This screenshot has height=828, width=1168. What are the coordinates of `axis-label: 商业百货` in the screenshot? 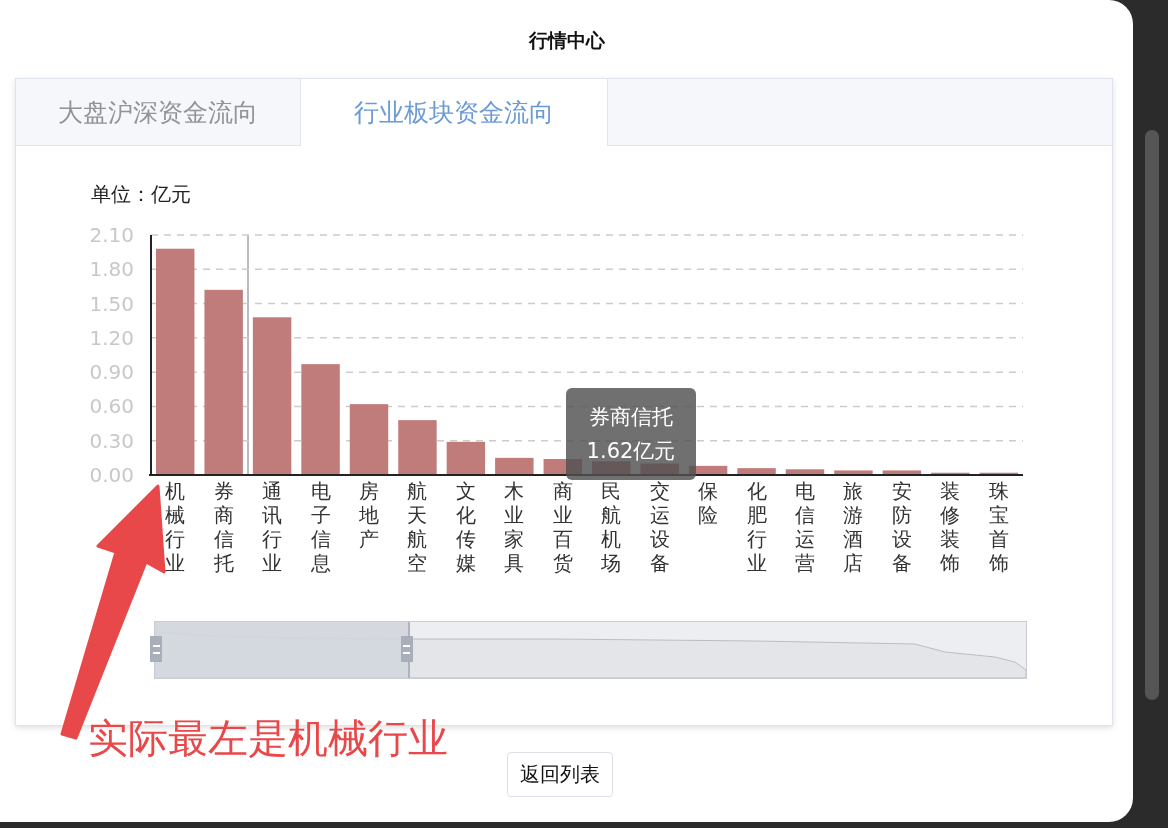 It's located at (562, 527).